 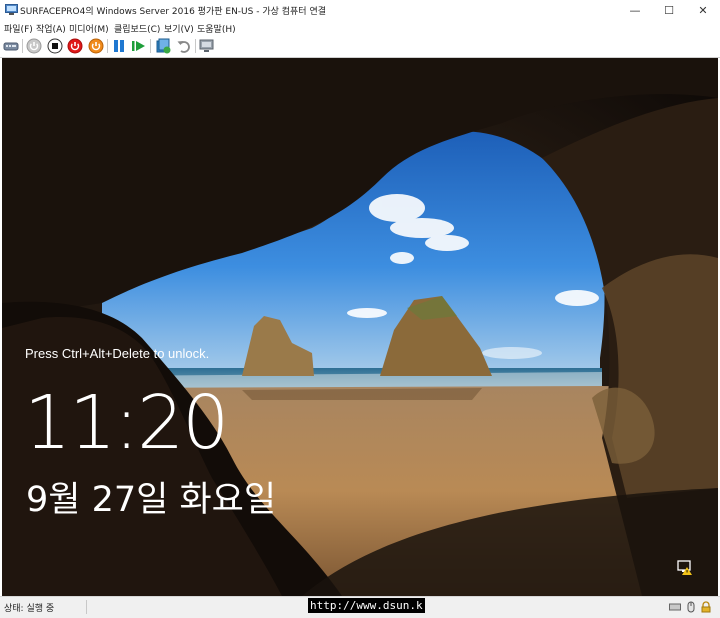 What do you see at coordinates (703, 10) in the screenshot?
I see `close-button: ✕` at bounding box center [703, 10].